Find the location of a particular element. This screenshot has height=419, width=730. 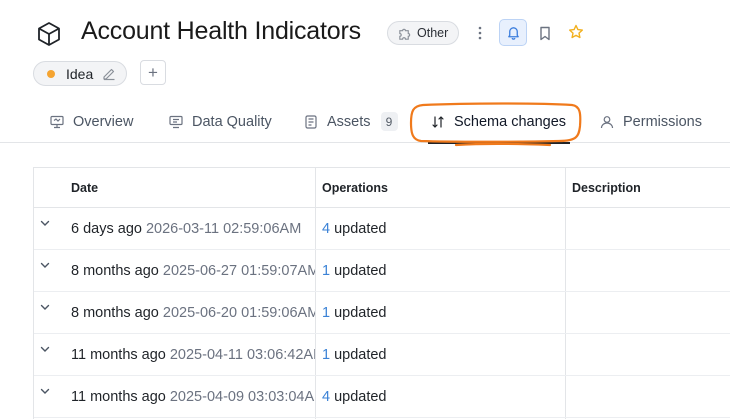

star-icon is located at coordinates (576, 31).